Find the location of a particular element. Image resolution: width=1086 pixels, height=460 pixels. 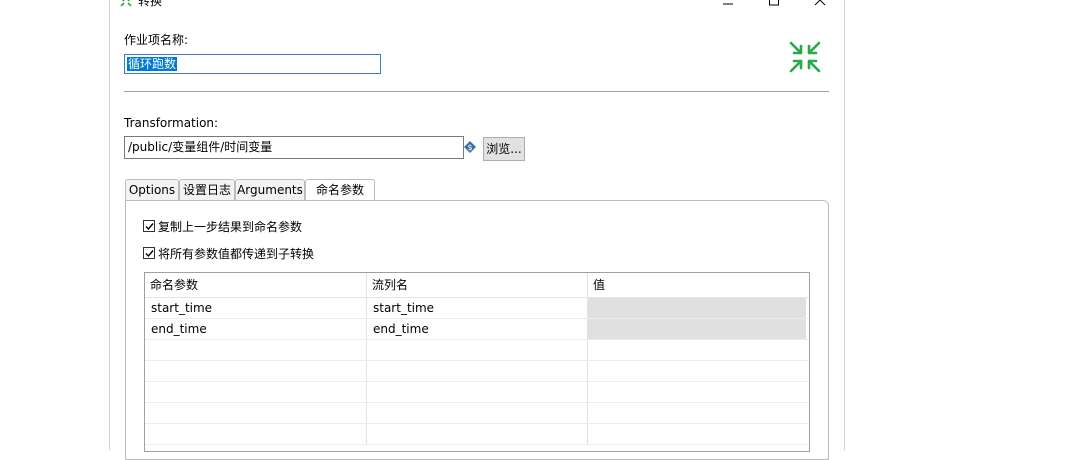

stream-column-cell: end_time is located at coordinates (477, 329).